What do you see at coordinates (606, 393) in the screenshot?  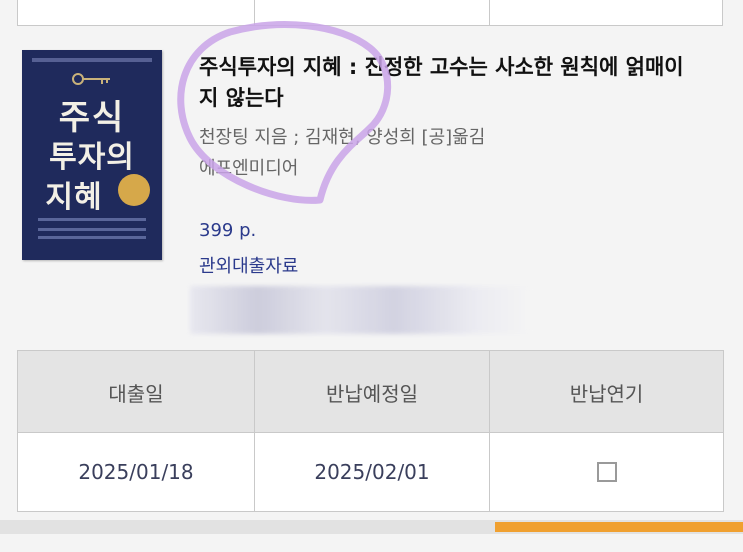 I see `header-extend: 반납연기` at bounding box center [606, 393].